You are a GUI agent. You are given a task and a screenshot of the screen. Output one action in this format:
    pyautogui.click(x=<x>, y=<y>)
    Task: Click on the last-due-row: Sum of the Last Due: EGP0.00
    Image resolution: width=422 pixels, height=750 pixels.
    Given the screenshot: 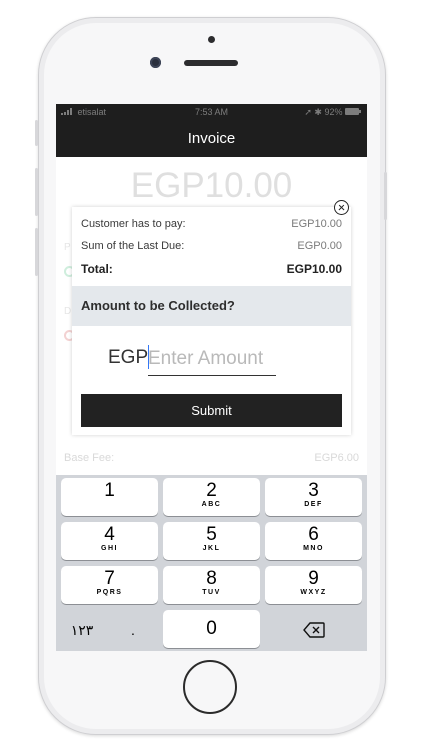 What is the action you would take?
    pyautogui.click(x=211, y=246)
    